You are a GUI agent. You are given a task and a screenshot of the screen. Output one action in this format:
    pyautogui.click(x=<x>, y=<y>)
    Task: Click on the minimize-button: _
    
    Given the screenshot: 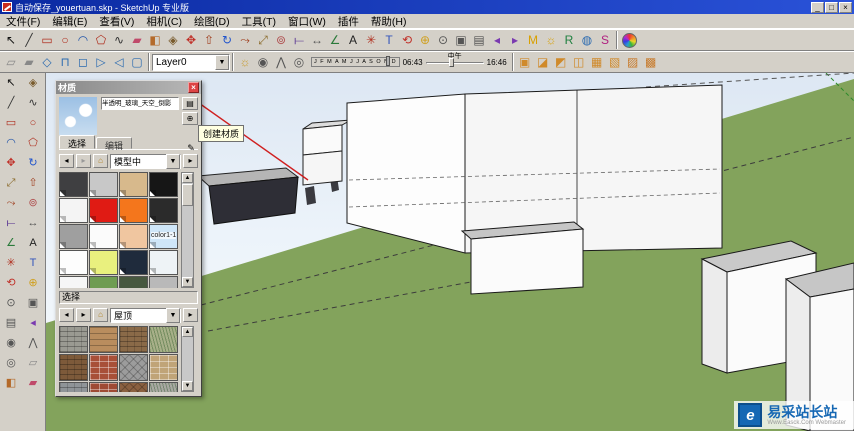 What is the action you would take?
    pyautogui.click(x=817, y=7)
    